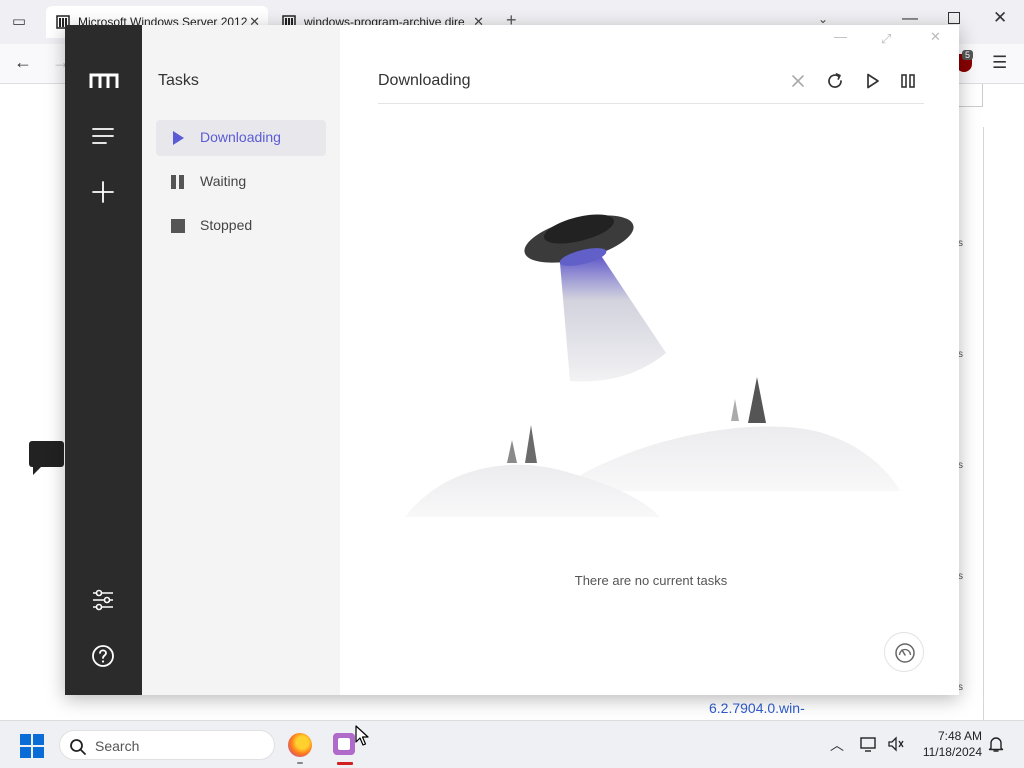  Describe the element at coordinates (996, 744) in the screenshot. I see `notification-bell-icon` at that location.